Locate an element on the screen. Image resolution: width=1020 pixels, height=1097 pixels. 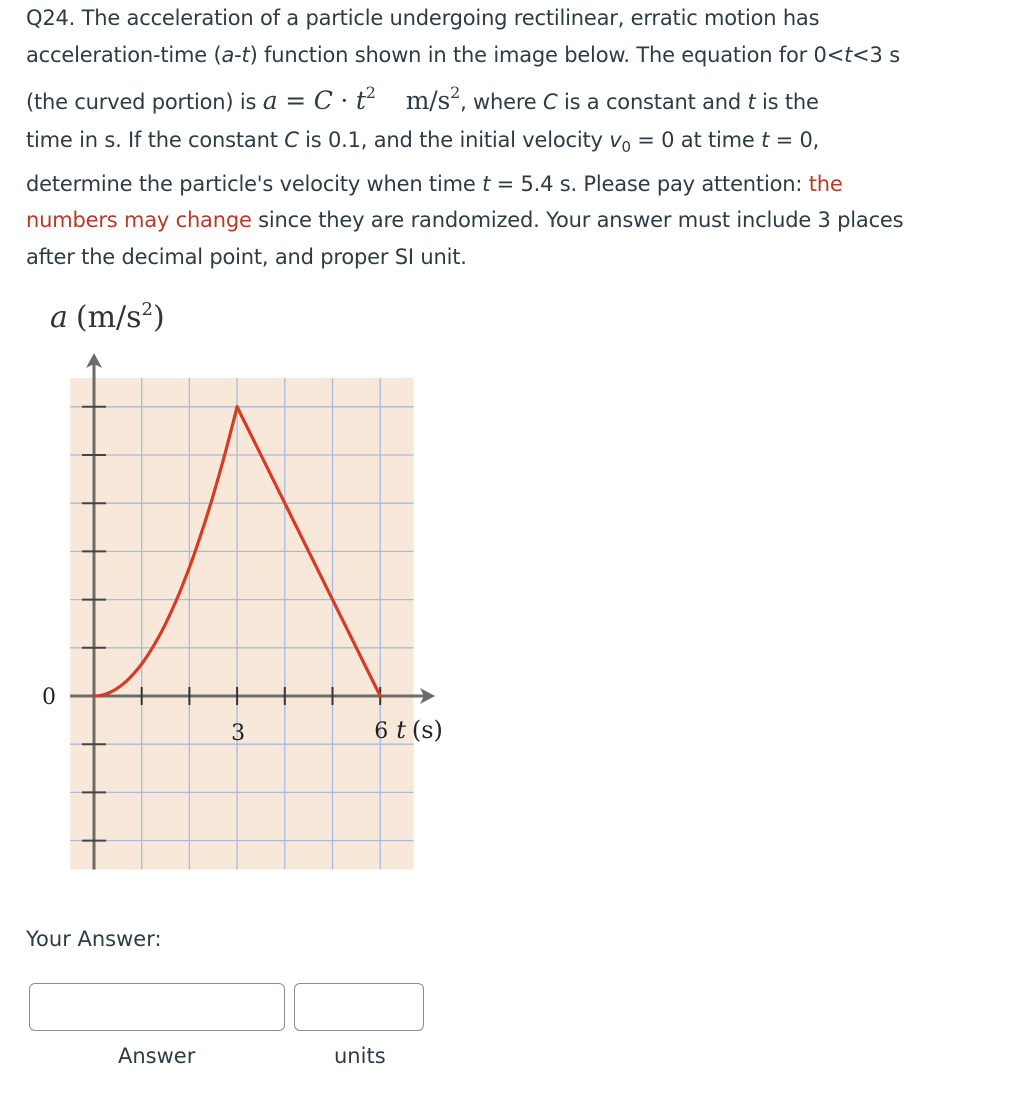
question-text-span: (the curved portion) is is located at coordinates (144, 102).